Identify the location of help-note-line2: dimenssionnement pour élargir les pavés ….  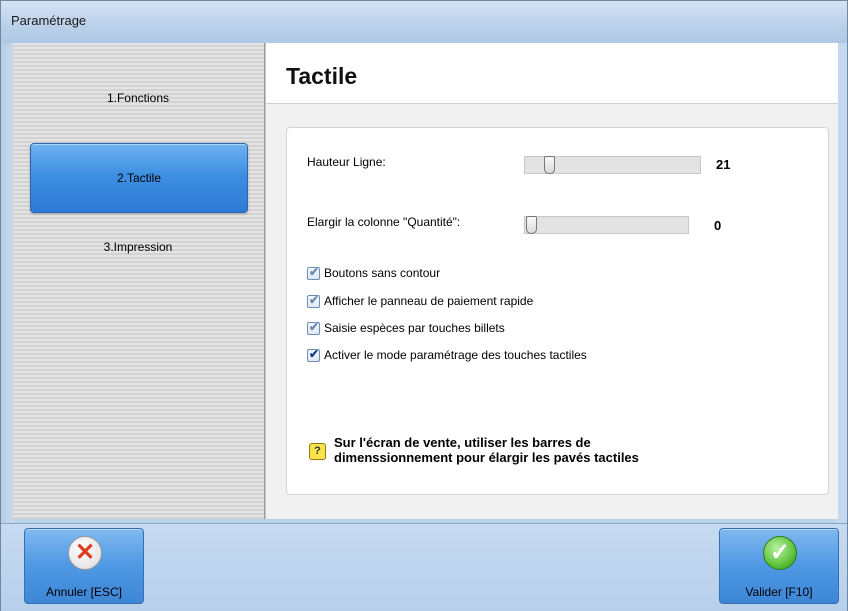
(486, 457).